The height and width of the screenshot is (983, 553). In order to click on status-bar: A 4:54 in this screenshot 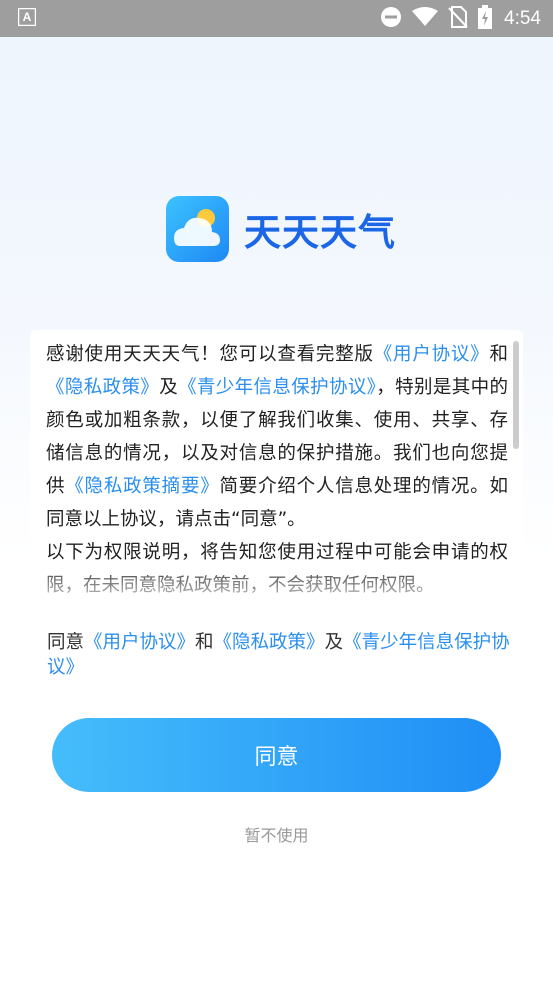, I will do `click(276, 18)`.